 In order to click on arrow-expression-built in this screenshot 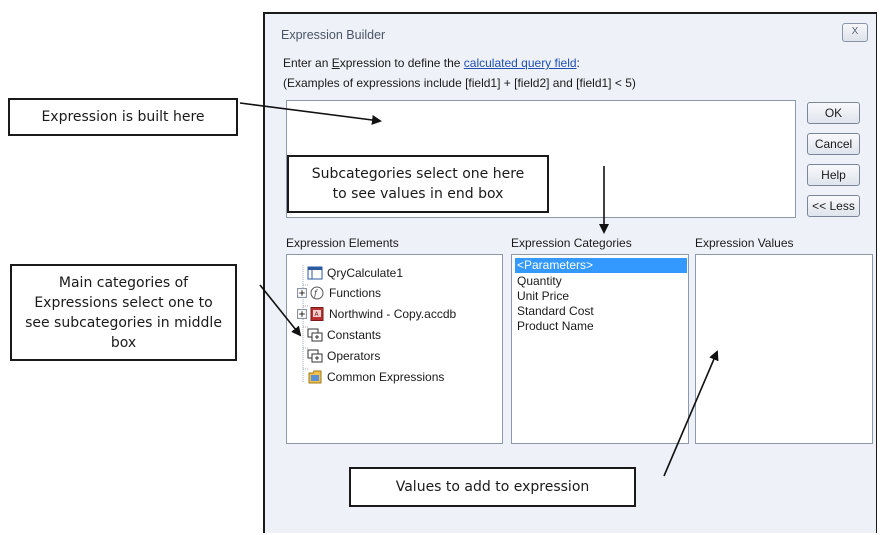, I will do `click(310, 113)`.